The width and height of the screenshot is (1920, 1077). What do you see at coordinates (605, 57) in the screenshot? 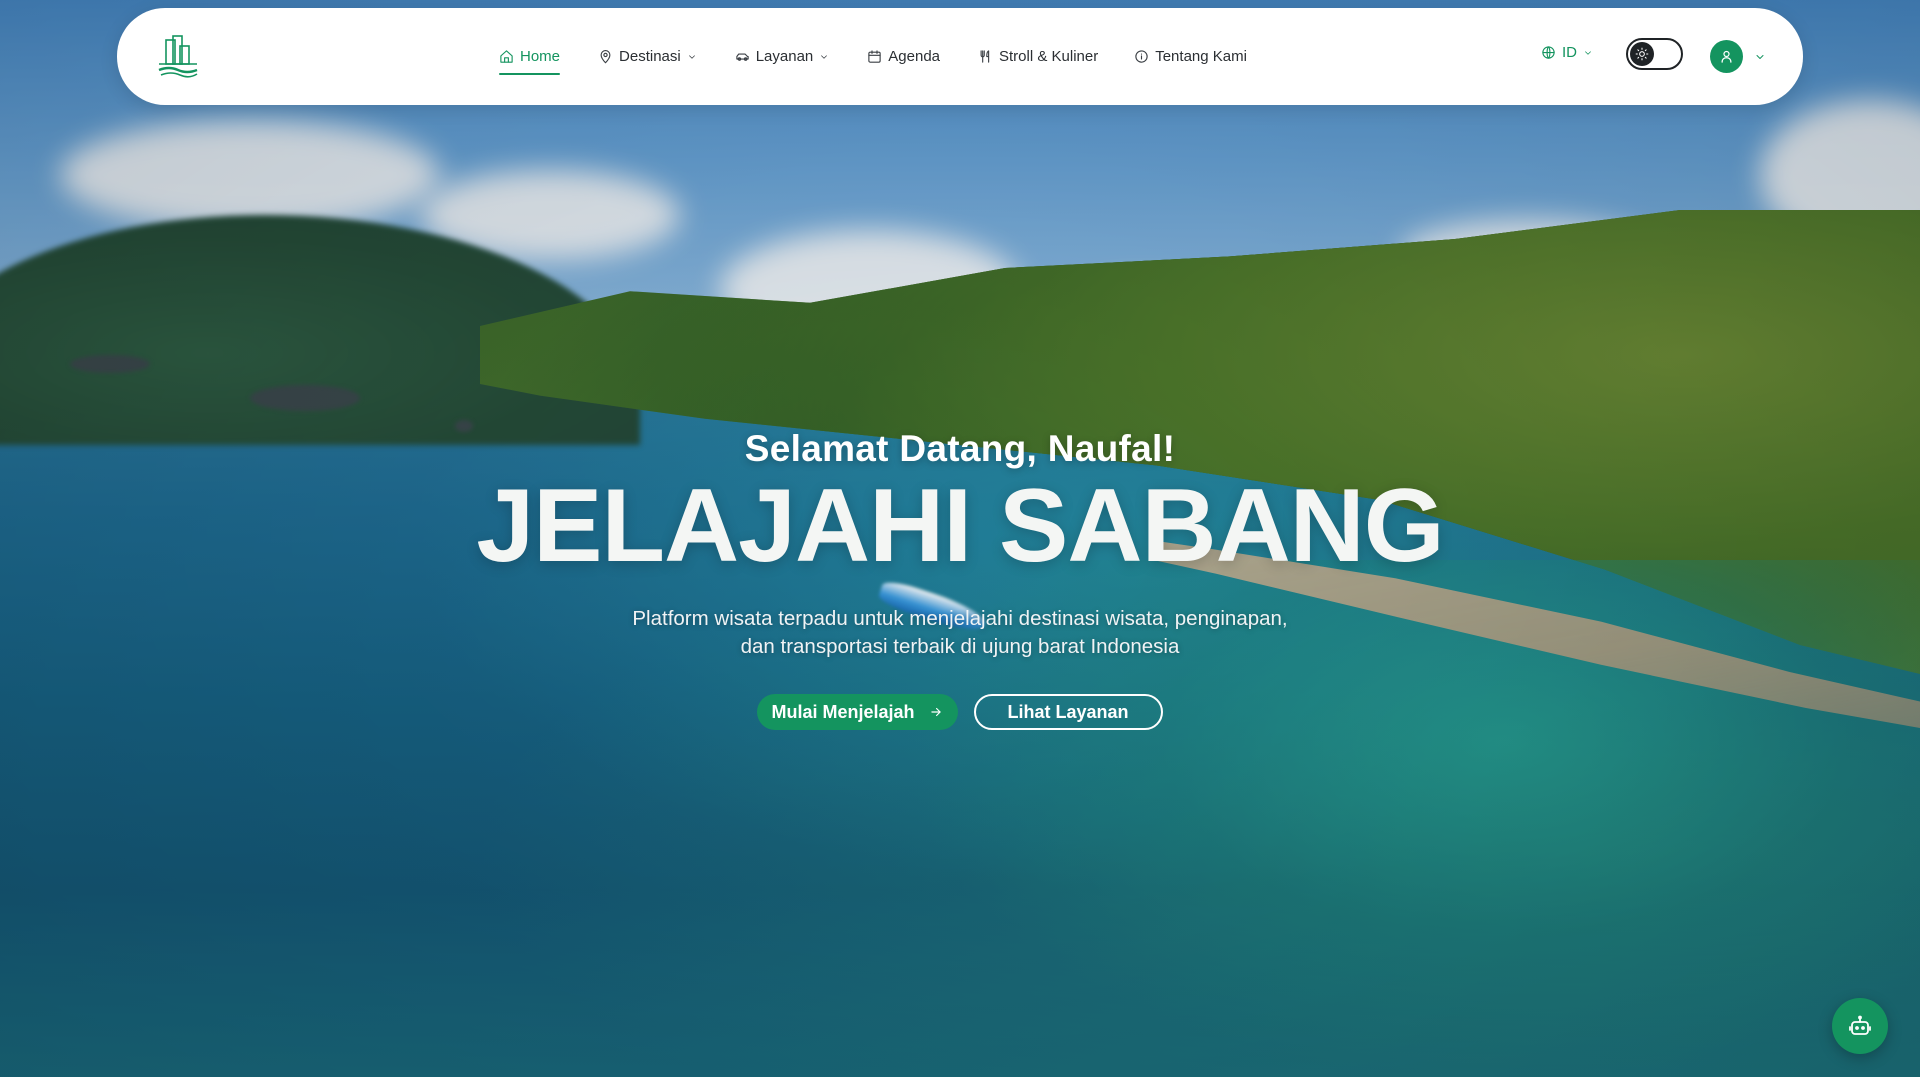
I see `map-pin-icon` at bounding box center [605, 57].